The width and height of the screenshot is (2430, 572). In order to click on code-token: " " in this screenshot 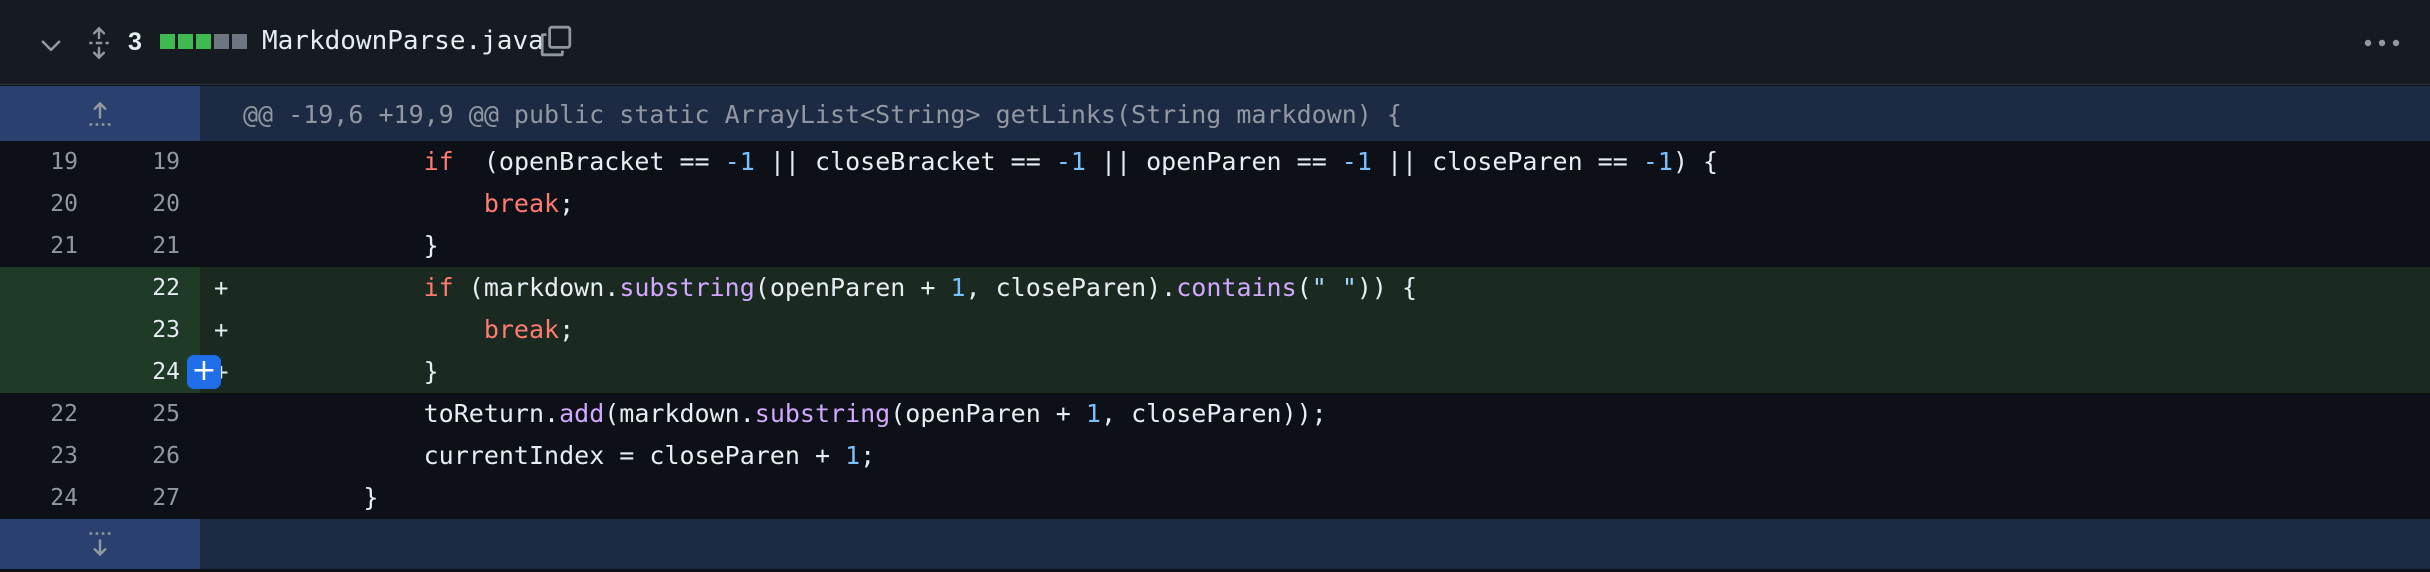, I will do `click(1334, 287)`.